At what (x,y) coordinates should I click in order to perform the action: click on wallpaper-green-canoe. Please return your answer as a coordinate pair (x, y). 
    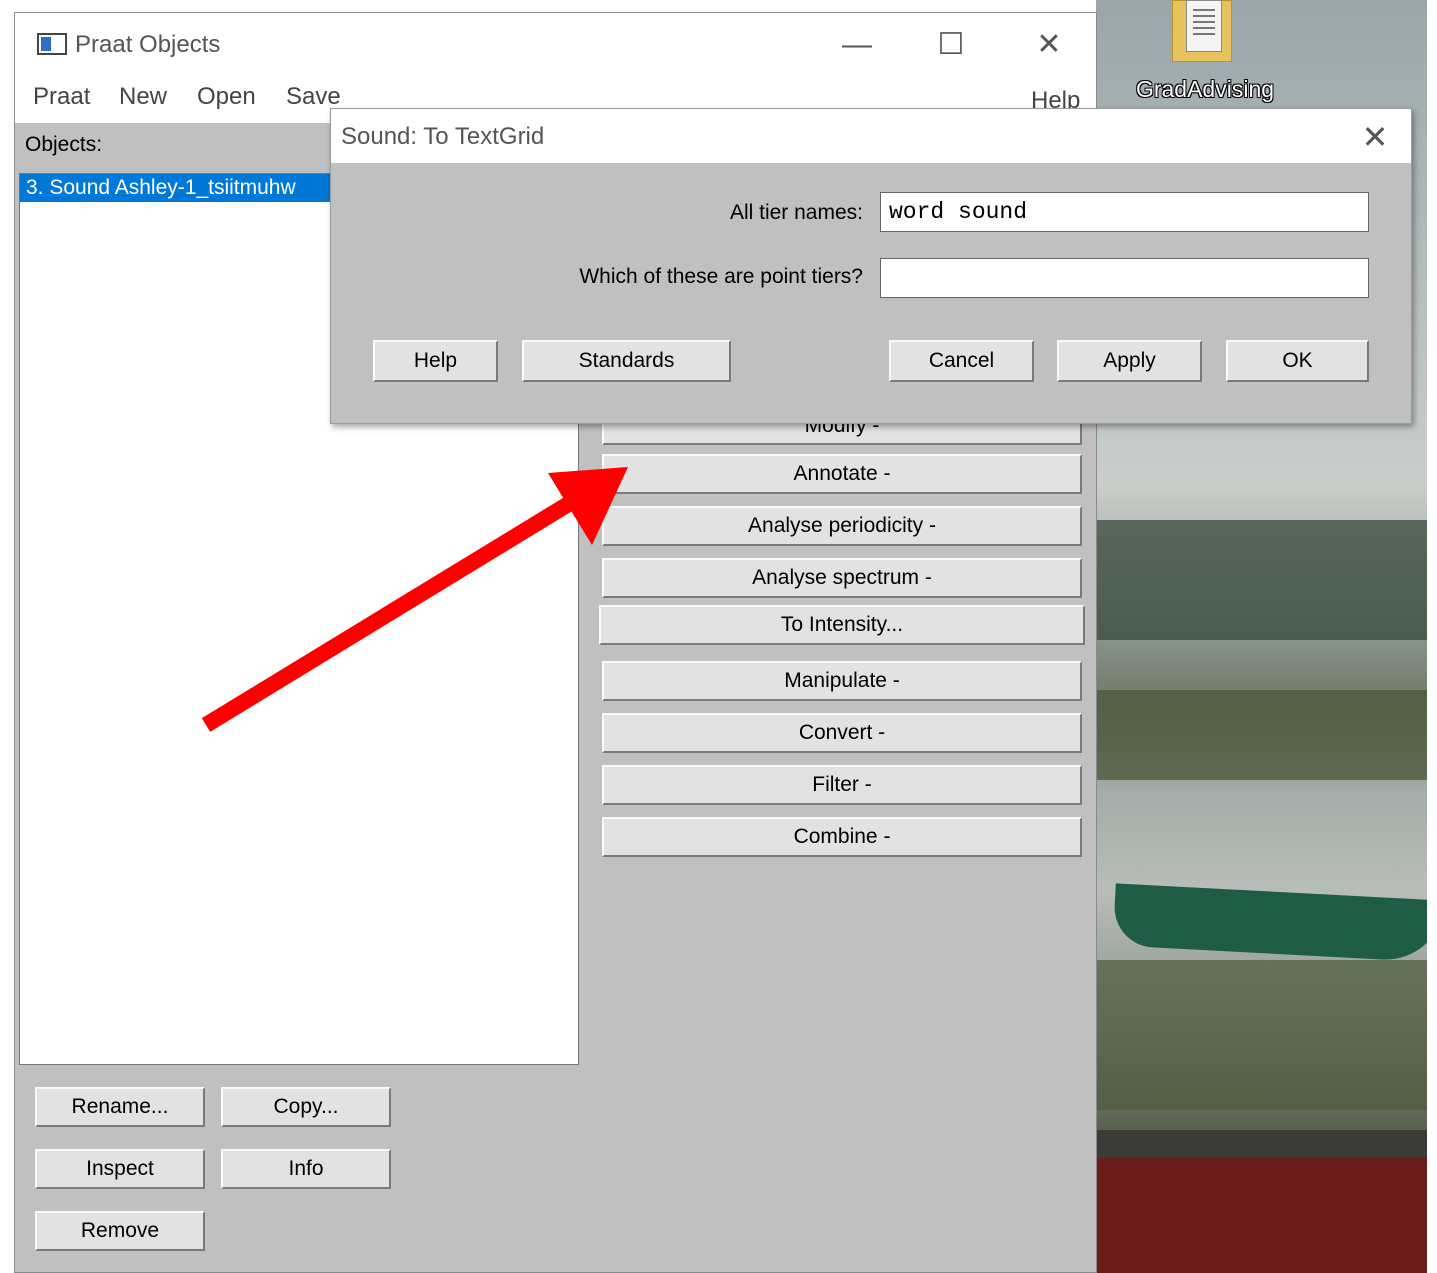
    Looking at the image, I should click on (1269, 923).